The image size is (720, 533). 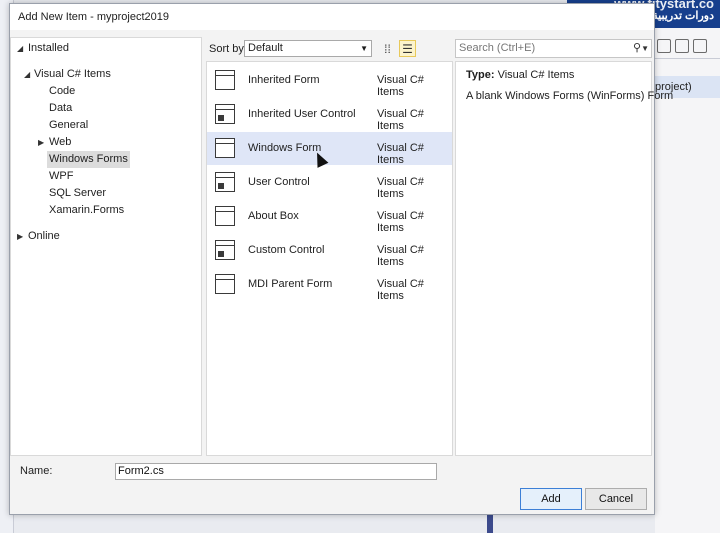 What do you see at coordinates (106, 91) in the screenshot?
I see `tree-item-code: Code` at bounding box center [106, 91].